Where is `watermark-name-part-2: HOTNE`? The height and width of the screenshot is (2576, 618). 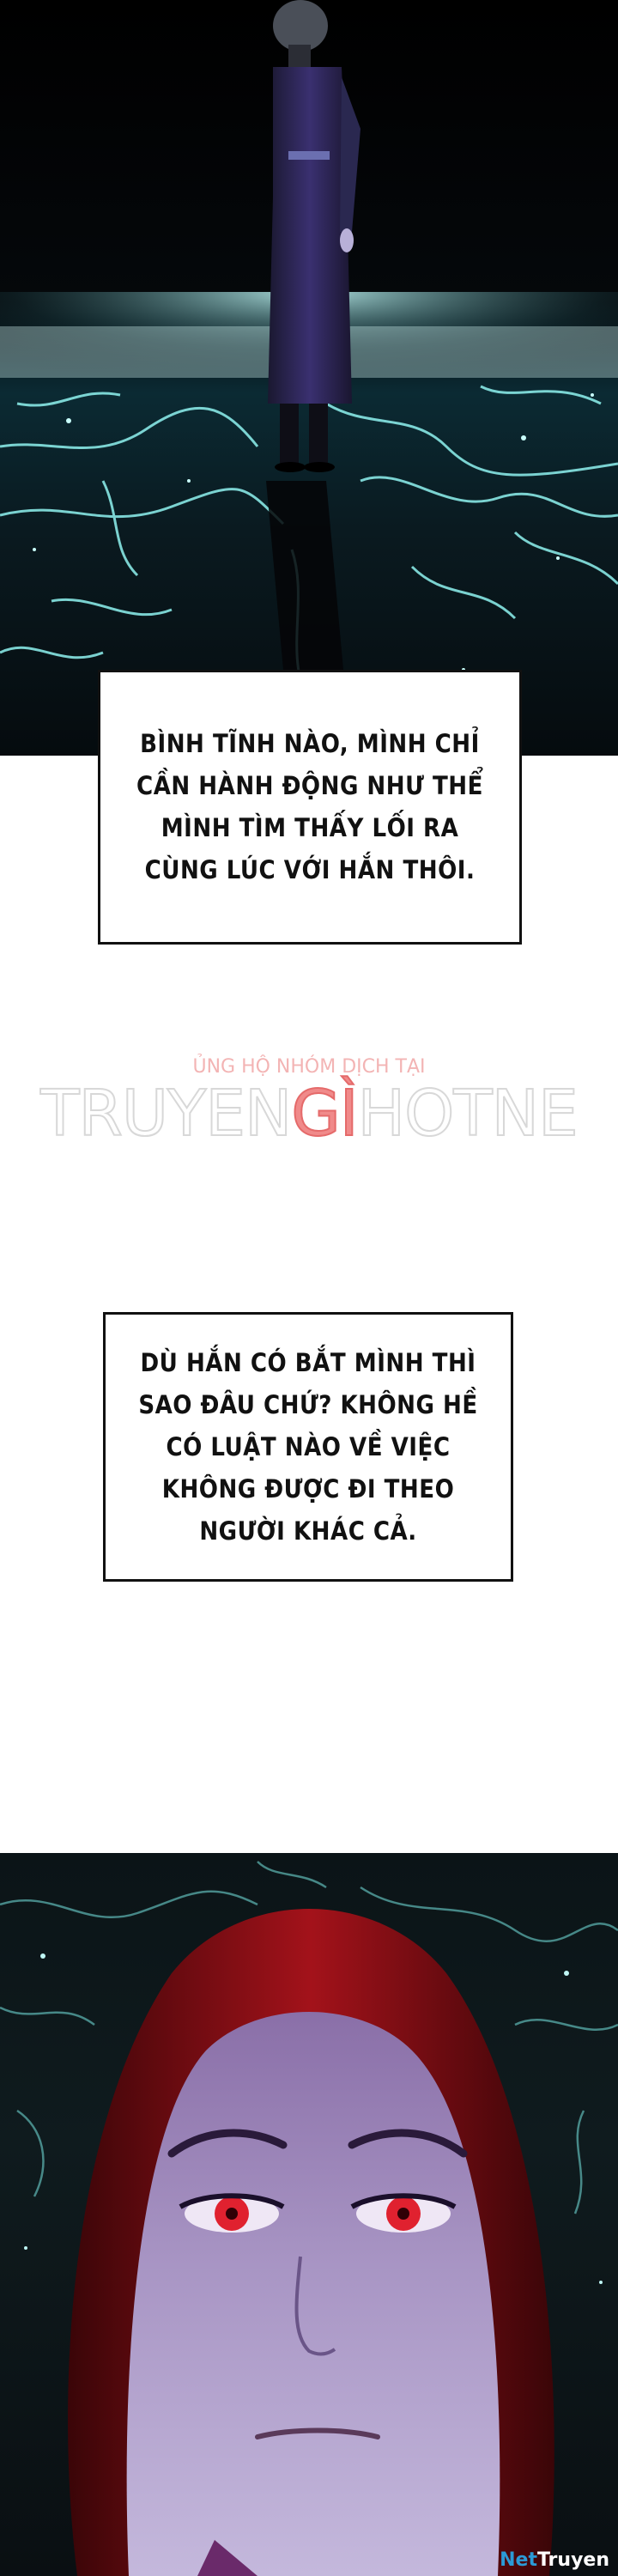
watermark-name-part-2: HOTNE is located at coordinates (468, 1114).